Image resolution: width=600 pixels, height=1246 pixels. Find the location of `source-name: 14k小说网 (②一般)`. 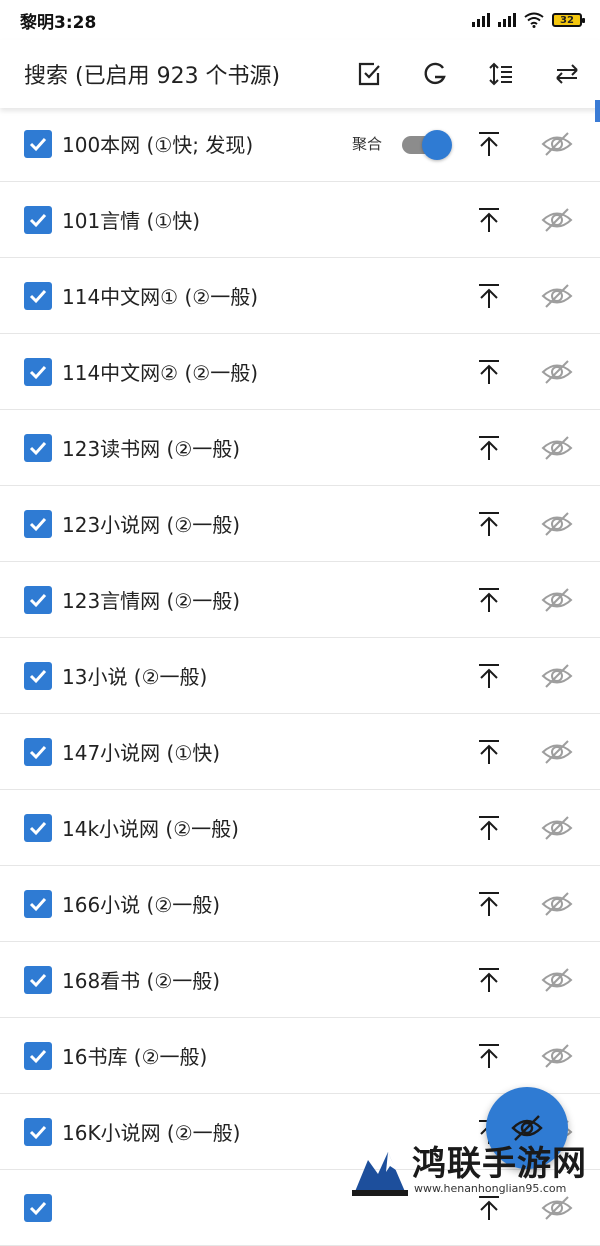

source-name: 14k小说网 (②一般) is located at coordinates (150, 829).